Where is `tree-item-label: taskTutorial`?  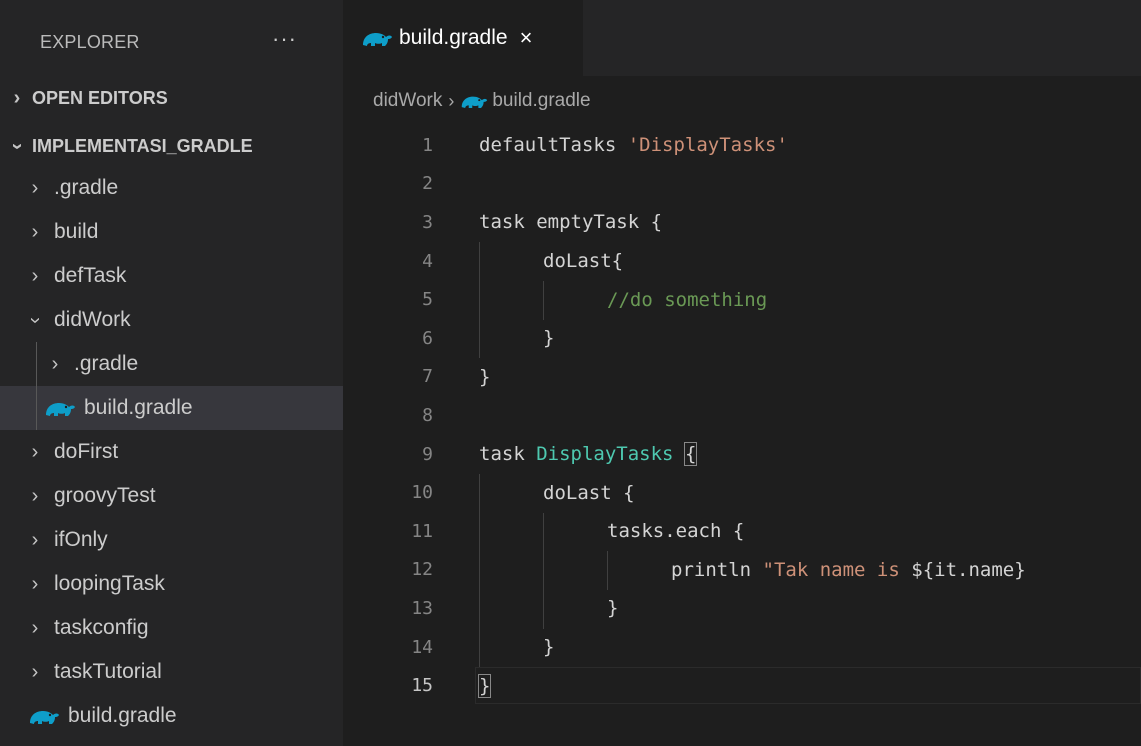 tree-item-label: taskTutorial is located at coordinates (108, 671).